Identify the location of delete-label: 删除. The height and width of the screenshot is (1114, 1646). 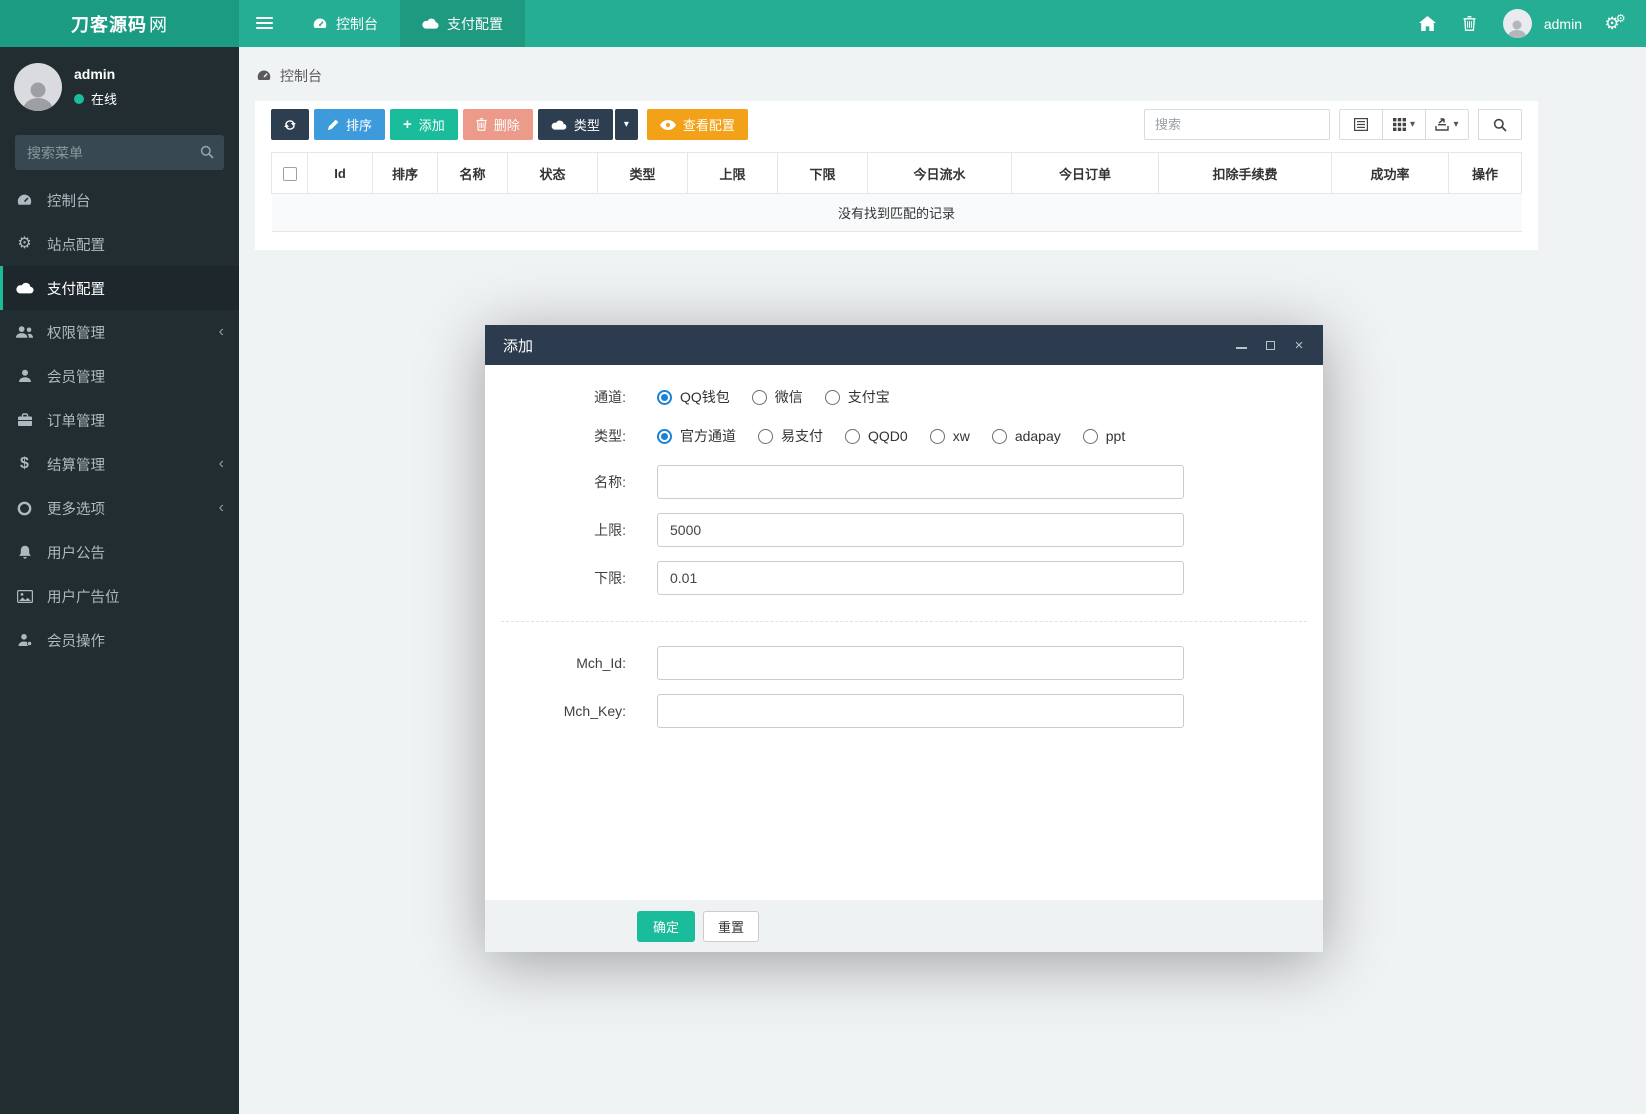
(506, 125).